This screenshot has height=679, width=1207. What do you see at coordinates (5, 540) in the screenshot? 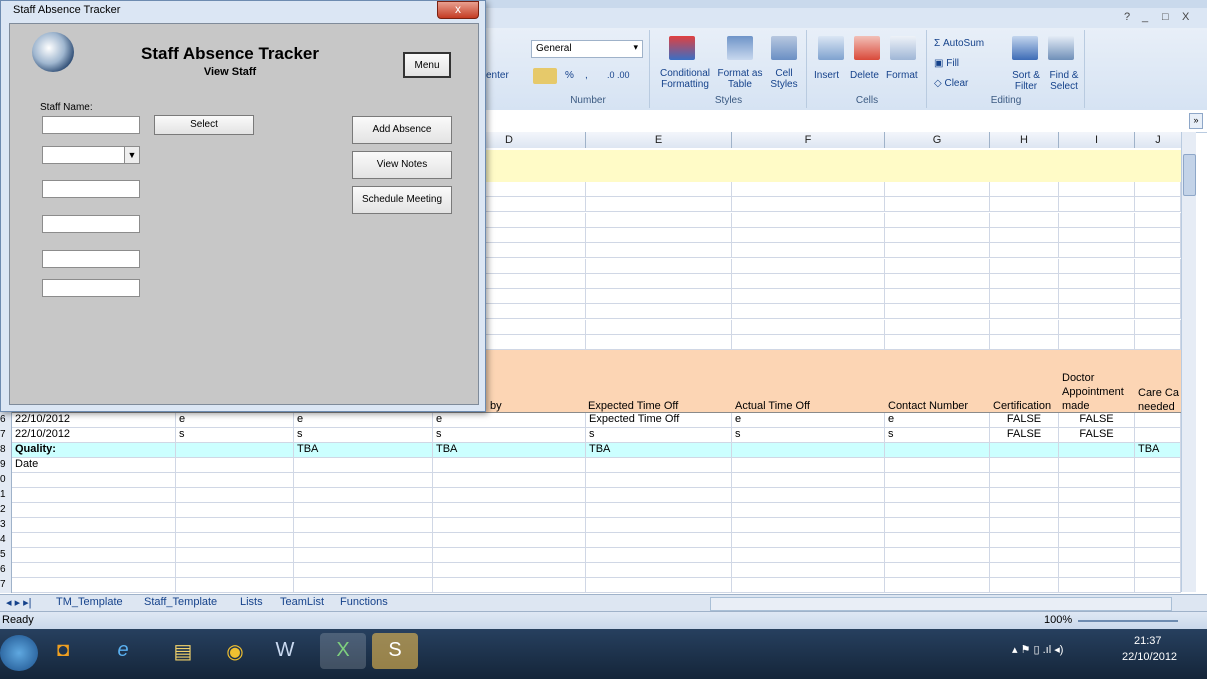
I see `row-number: 4` at bounding box center [5, 540].